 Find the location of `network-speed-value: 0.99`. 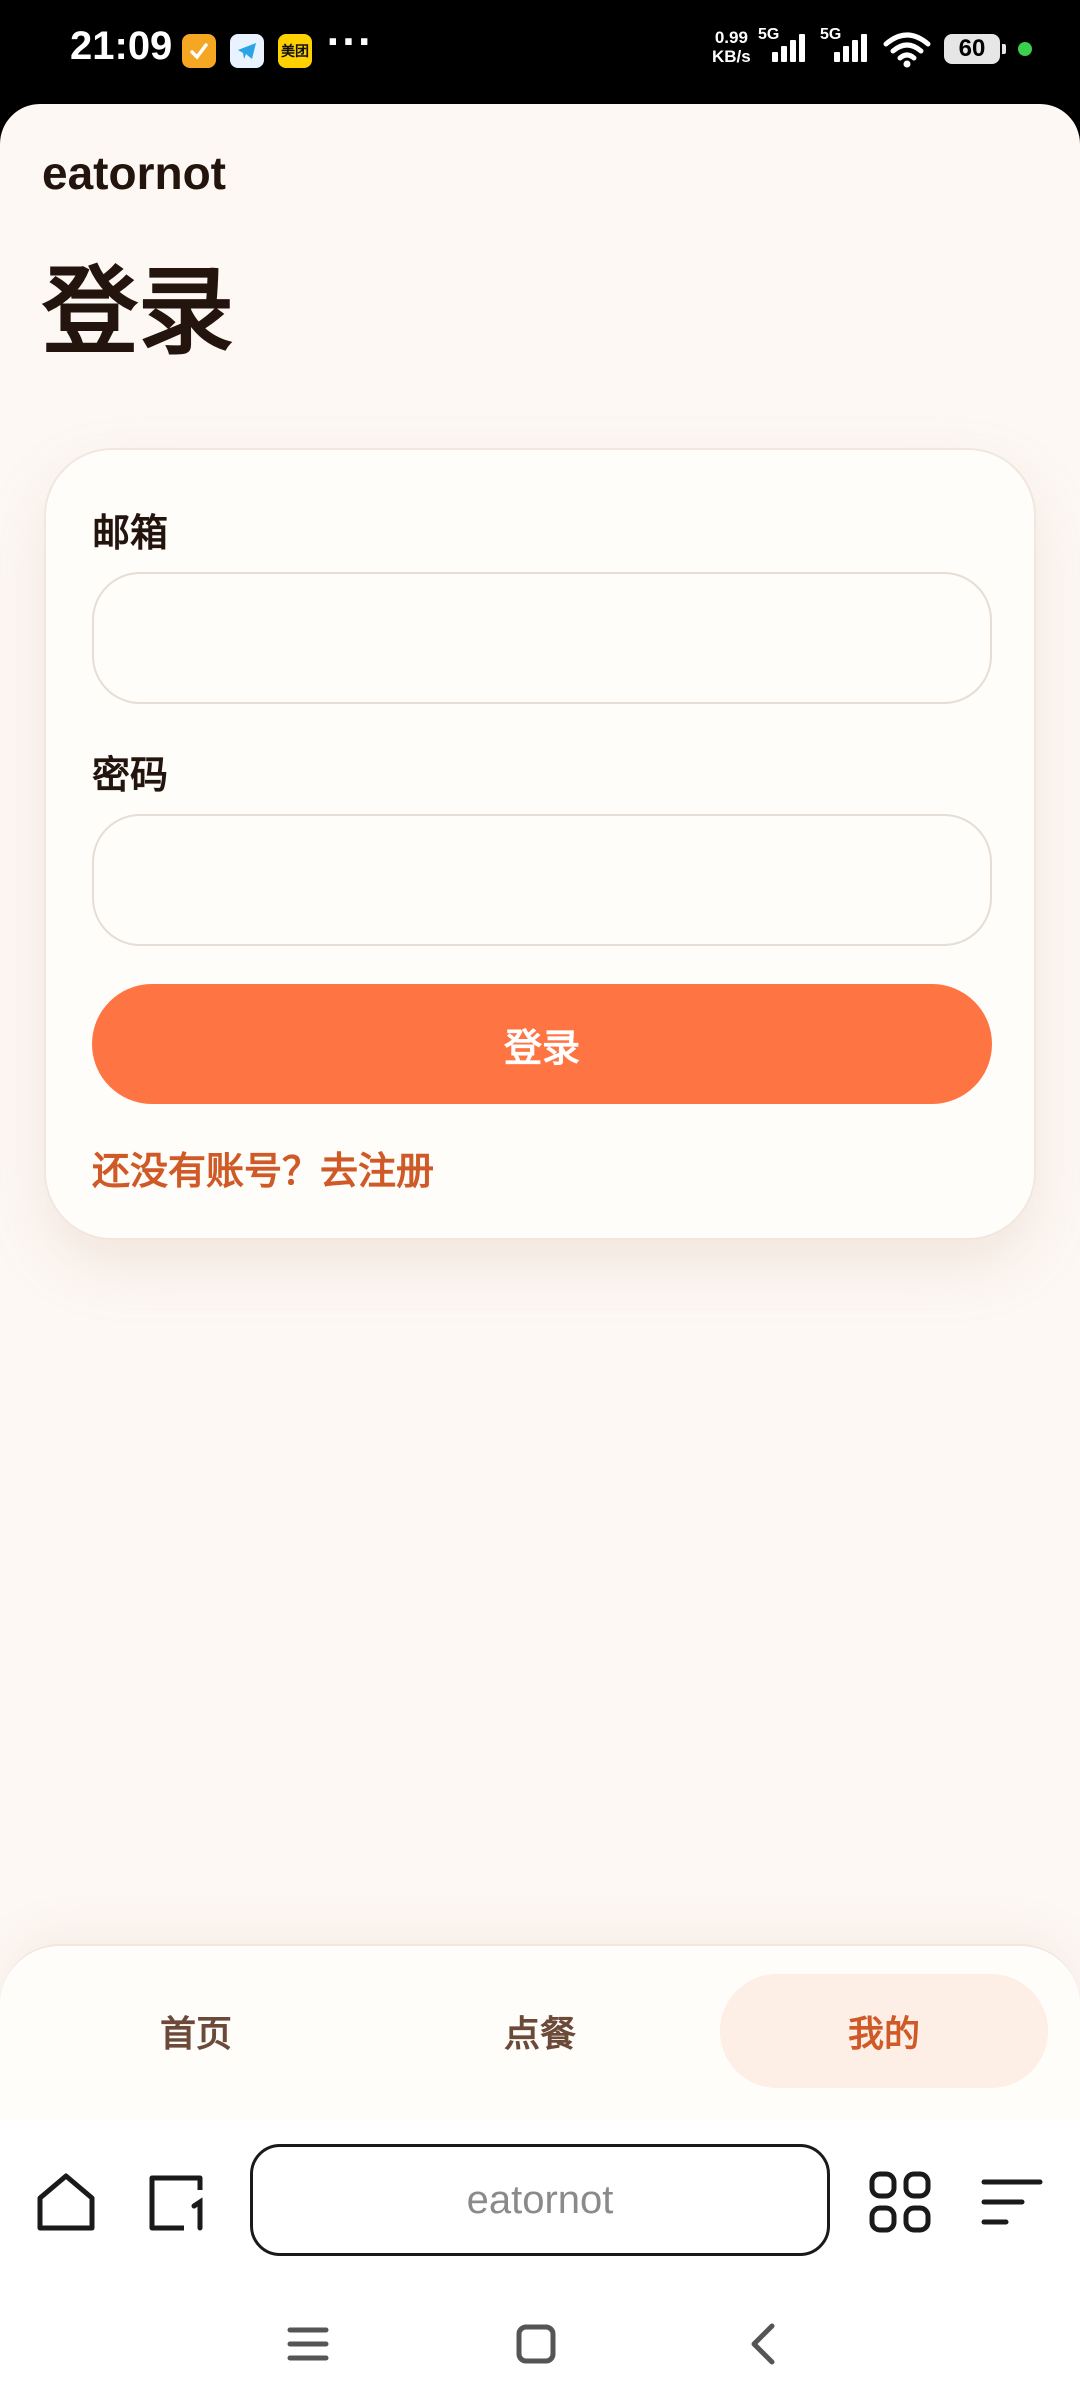

network-speed-value: 0.99 is located at coordinates (731, 37).